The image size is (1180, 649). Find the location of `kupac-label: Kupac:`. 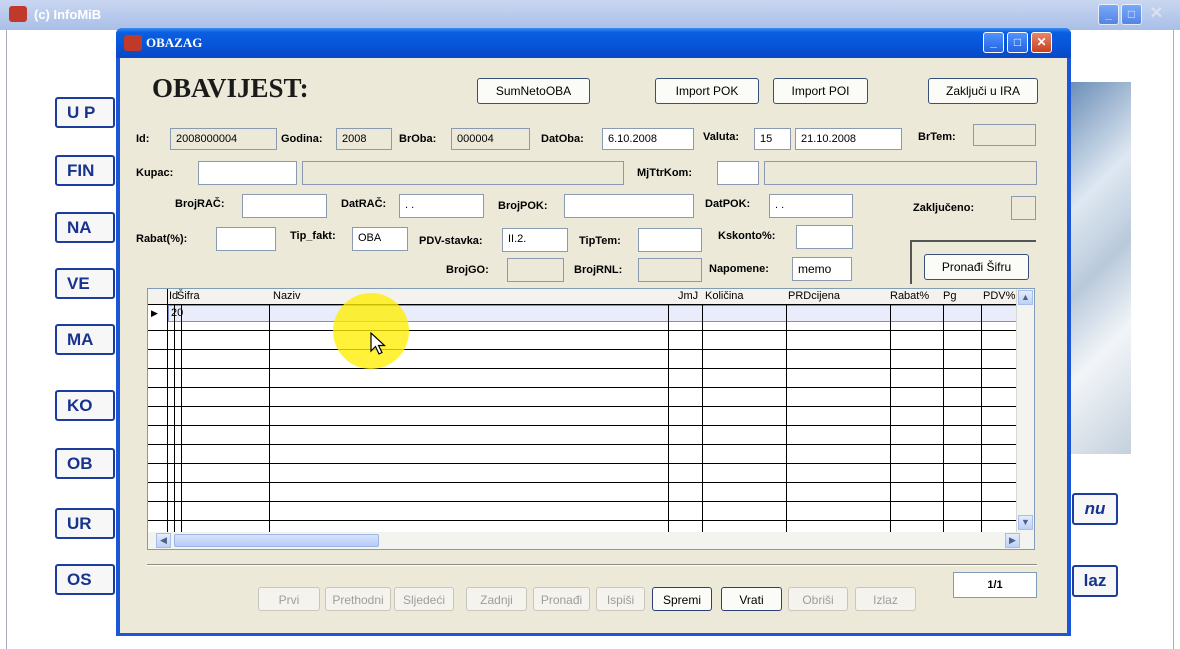

kupac-label: Kupac: is located at coordinates (155, 173).